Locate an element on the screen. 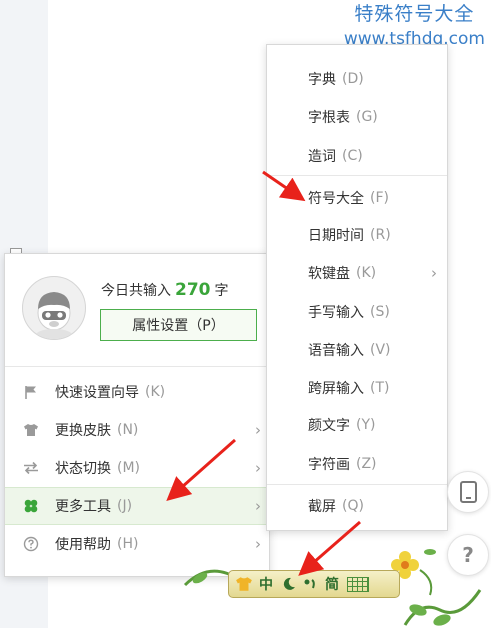  submenu-item-shortcut: (Y) is located at coordinates (366, 425).